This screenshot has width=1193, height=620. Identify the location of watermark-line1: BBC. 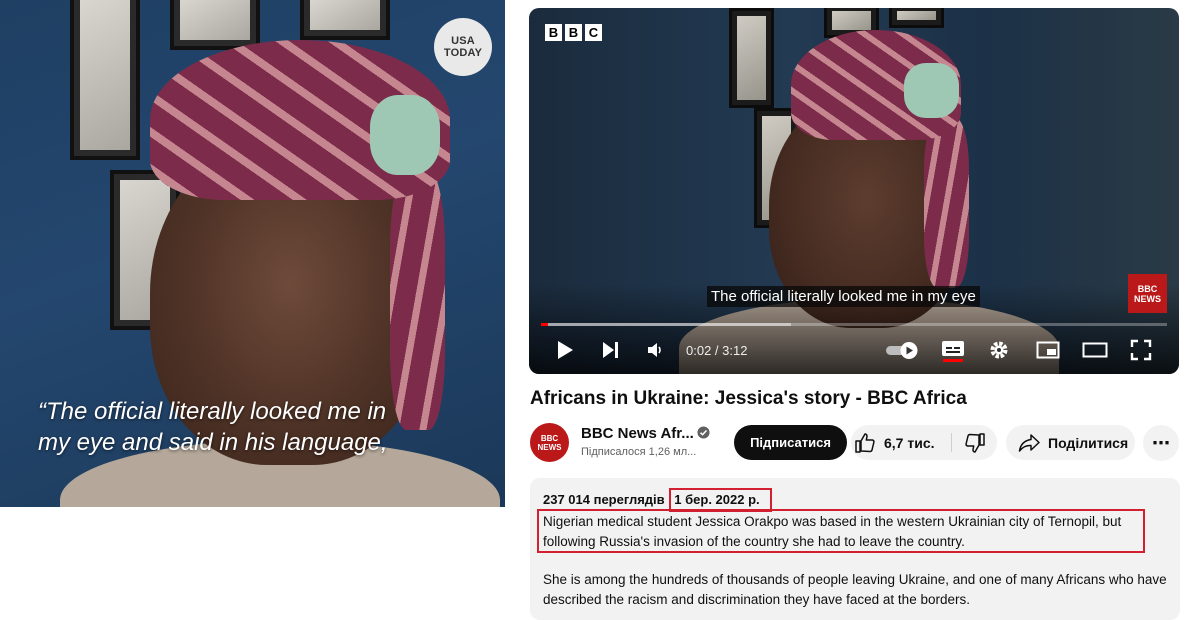
(1147, 288).